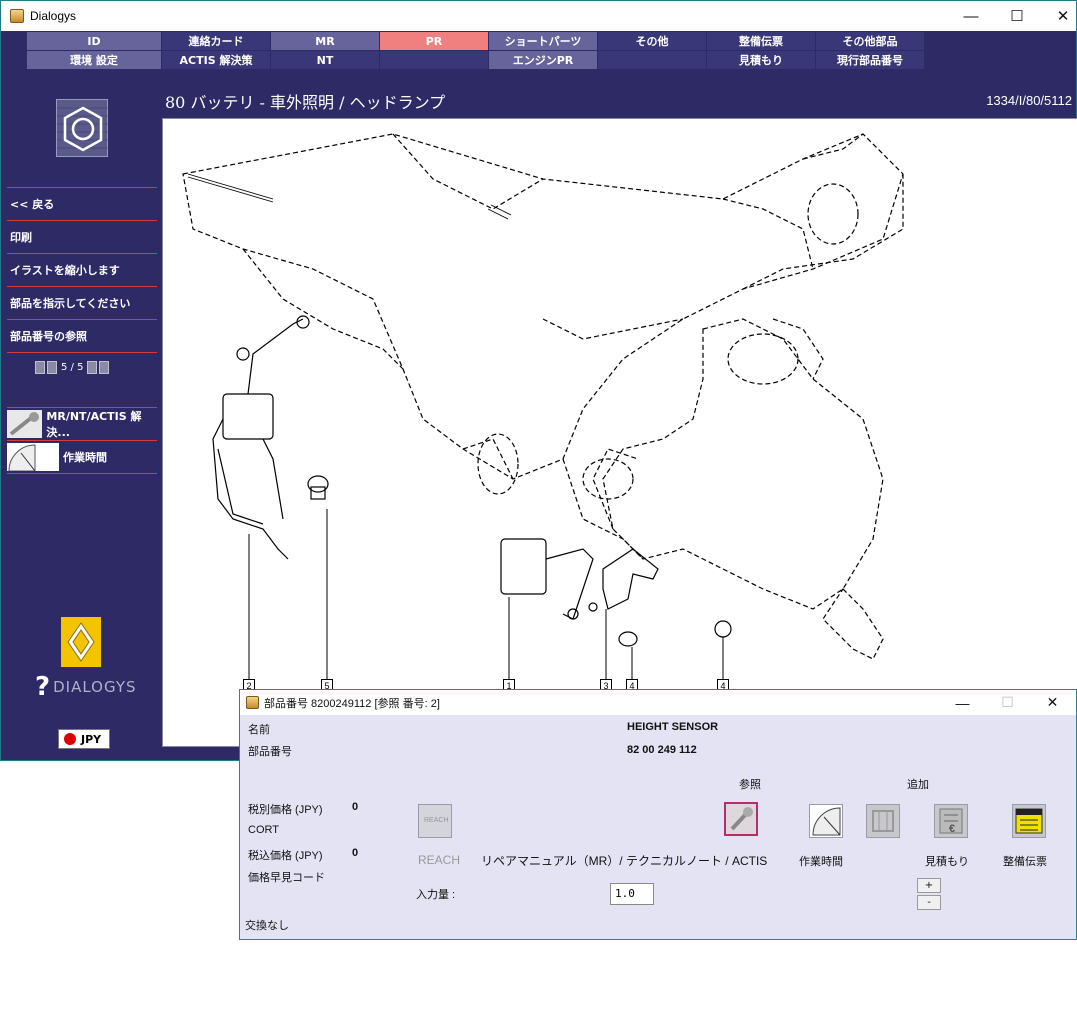 The width and height of the screenshot is (1077, 1020). I want to click on add-disabled-button, so click(883, 821).